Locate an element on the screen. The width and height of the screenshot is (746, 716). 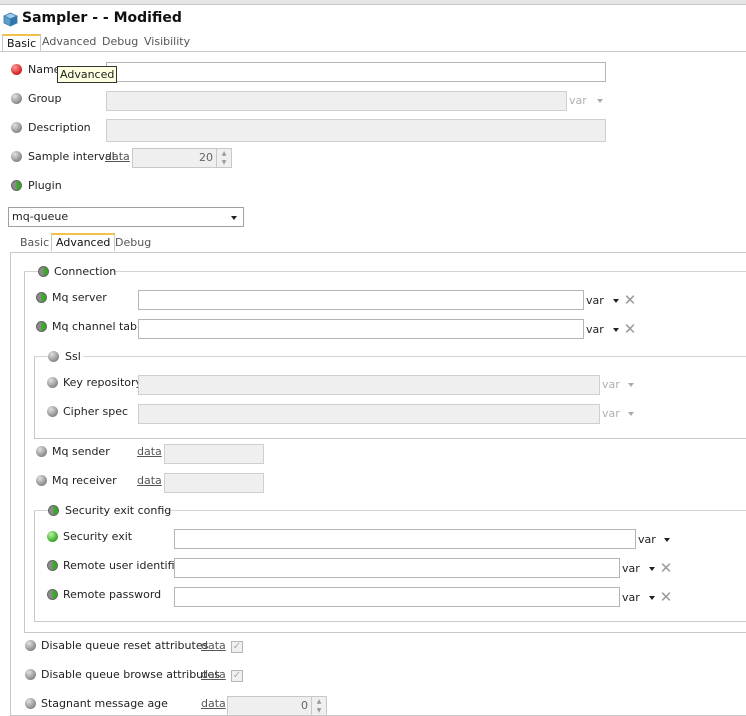
stagnant-message-age-data-link: data is located at coordinates (213, 703).